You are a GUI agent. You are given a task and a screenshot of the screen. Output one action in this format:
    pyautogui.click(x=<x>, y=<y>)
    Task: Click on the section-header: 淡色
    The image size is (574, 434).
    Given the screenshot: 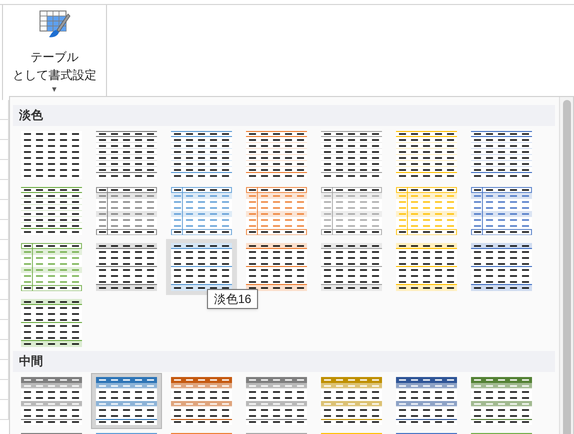 What is the action you would take?
    pyautogui.click(x=284, y=115)
    